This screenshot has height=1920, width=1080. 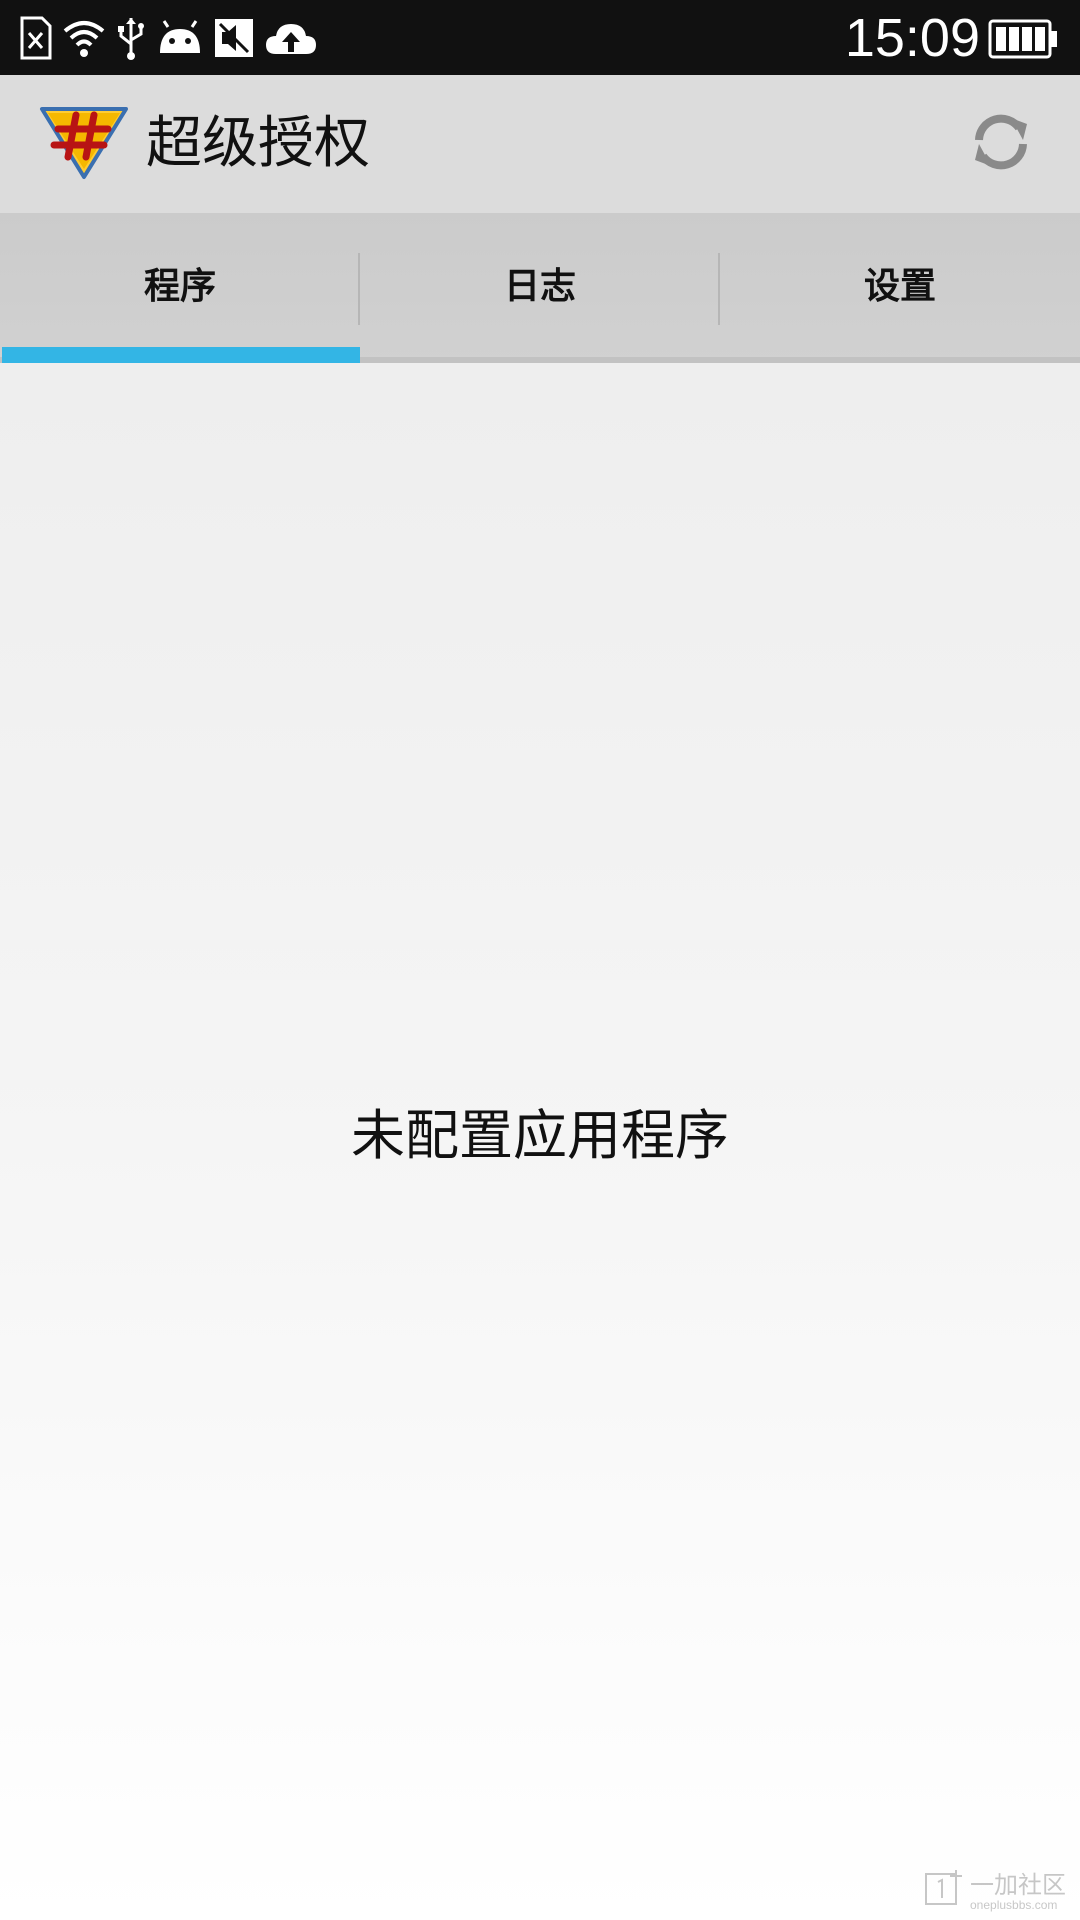 I want to click on tab-label: 程序, so click(x=179, y=286).